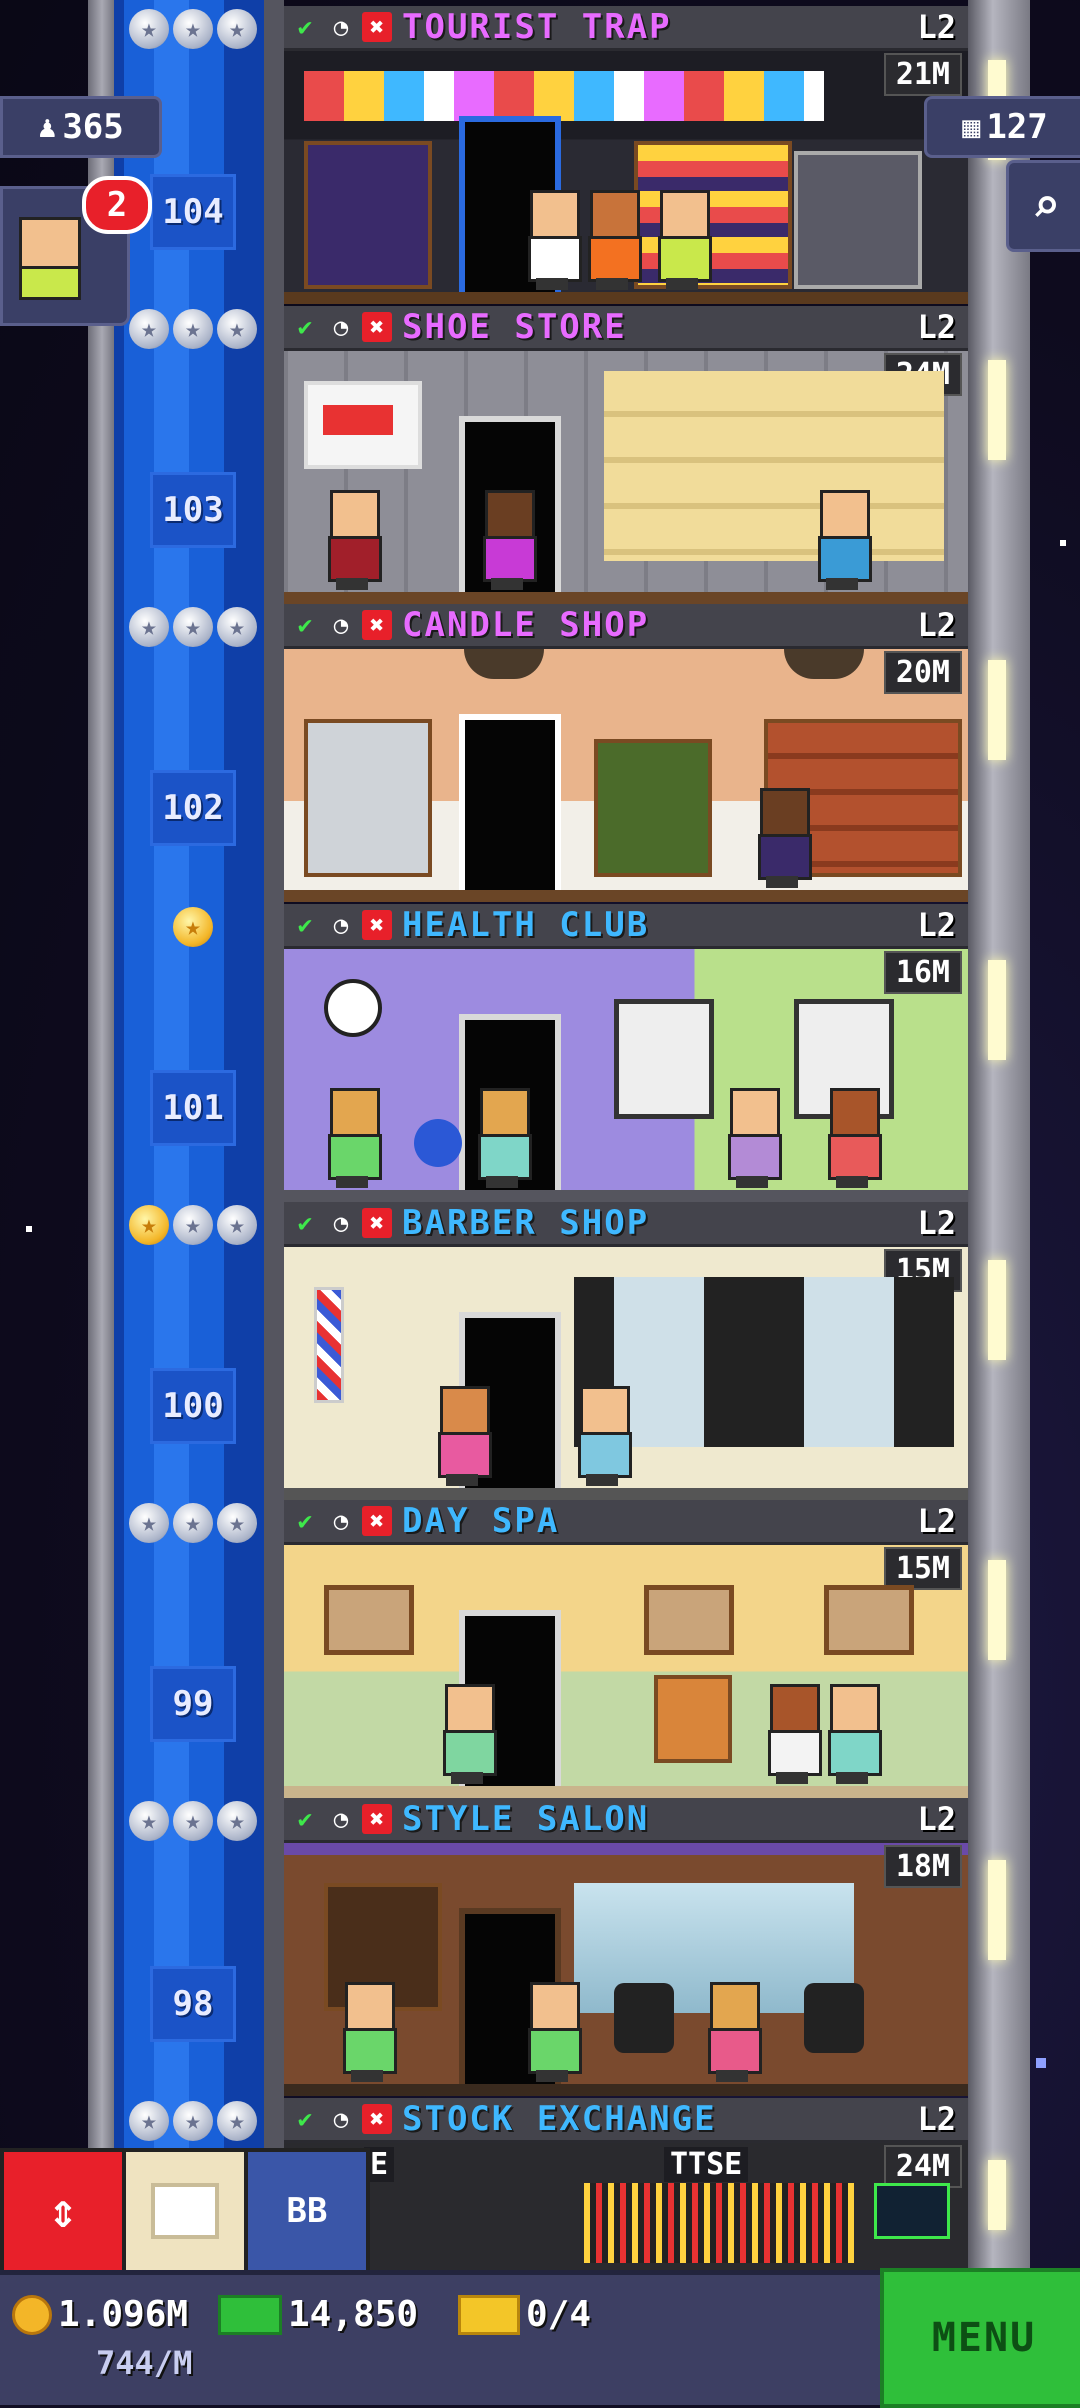 The width and height of the screenshot is (1080, 2408). I want to click on up-down-arrows-icon: ⇕, so click(63, 2211).